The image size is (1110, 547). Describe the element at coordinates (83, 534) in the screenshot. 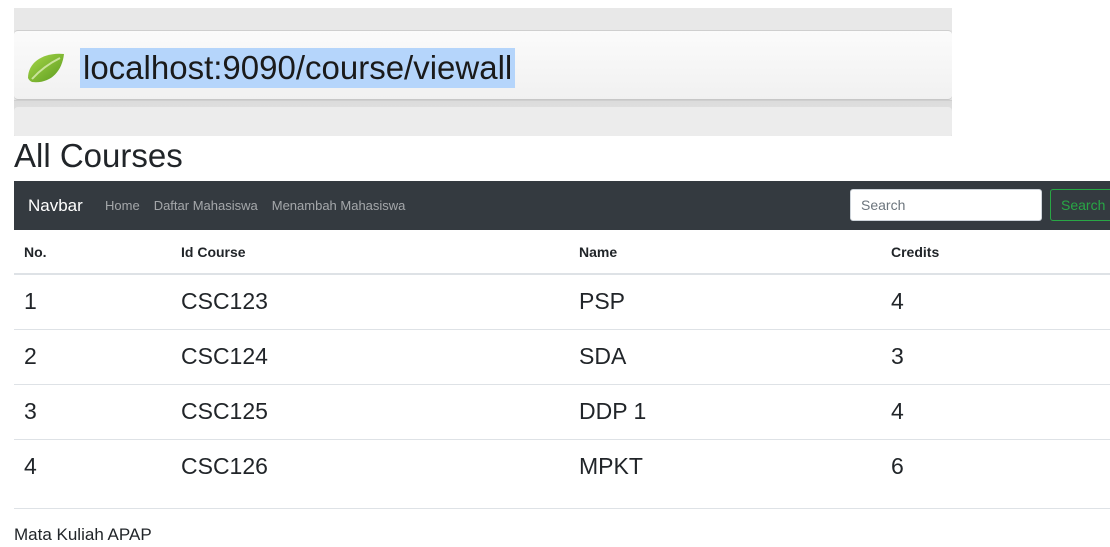

I see `footer-text: Mata Kuliah APAP` at that location.